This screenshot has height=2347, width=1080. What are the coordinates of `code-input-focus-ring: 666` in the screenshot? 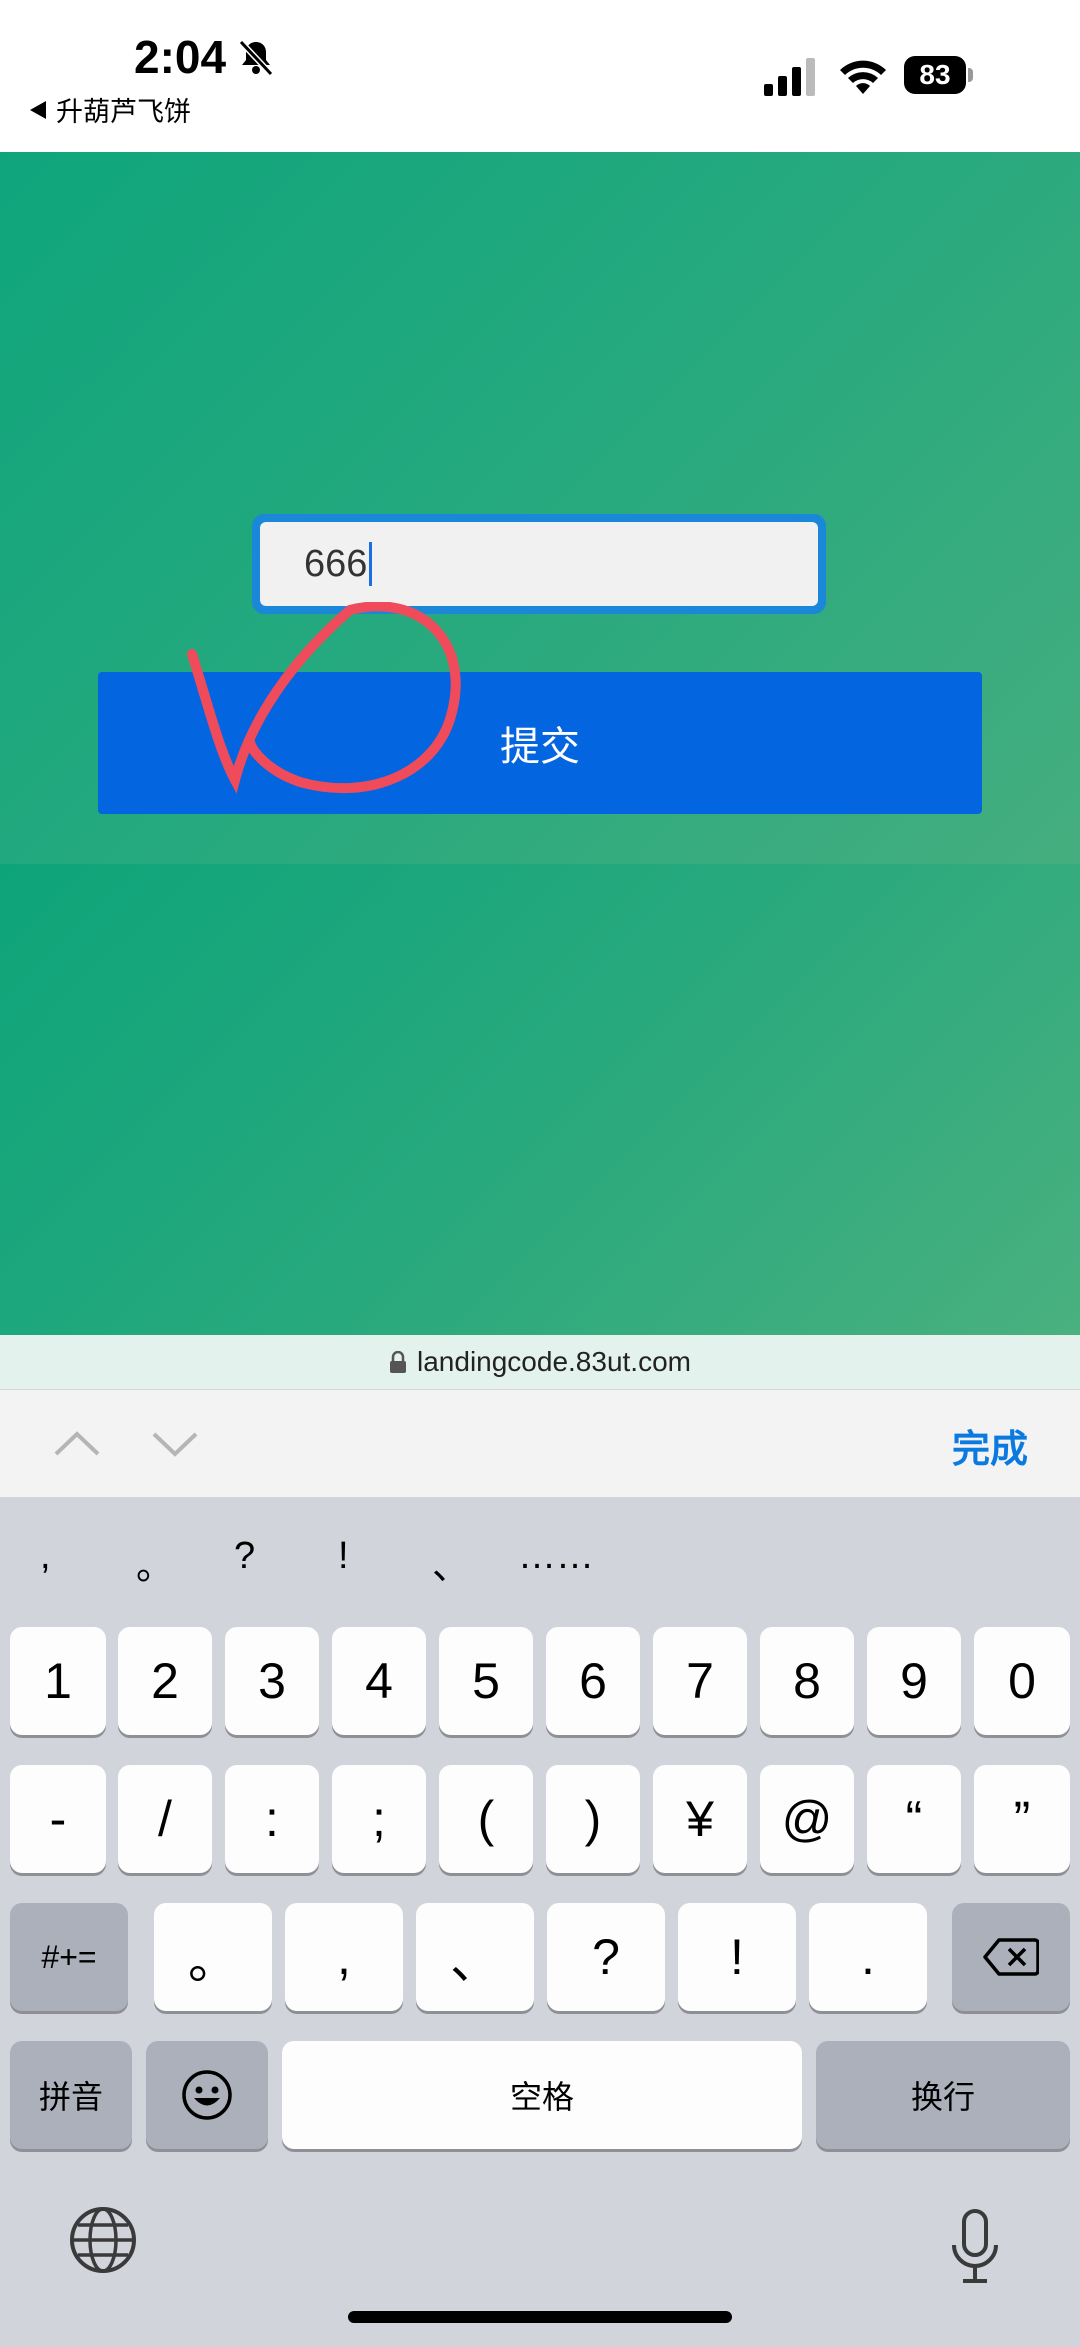 It's located at (539, 564).